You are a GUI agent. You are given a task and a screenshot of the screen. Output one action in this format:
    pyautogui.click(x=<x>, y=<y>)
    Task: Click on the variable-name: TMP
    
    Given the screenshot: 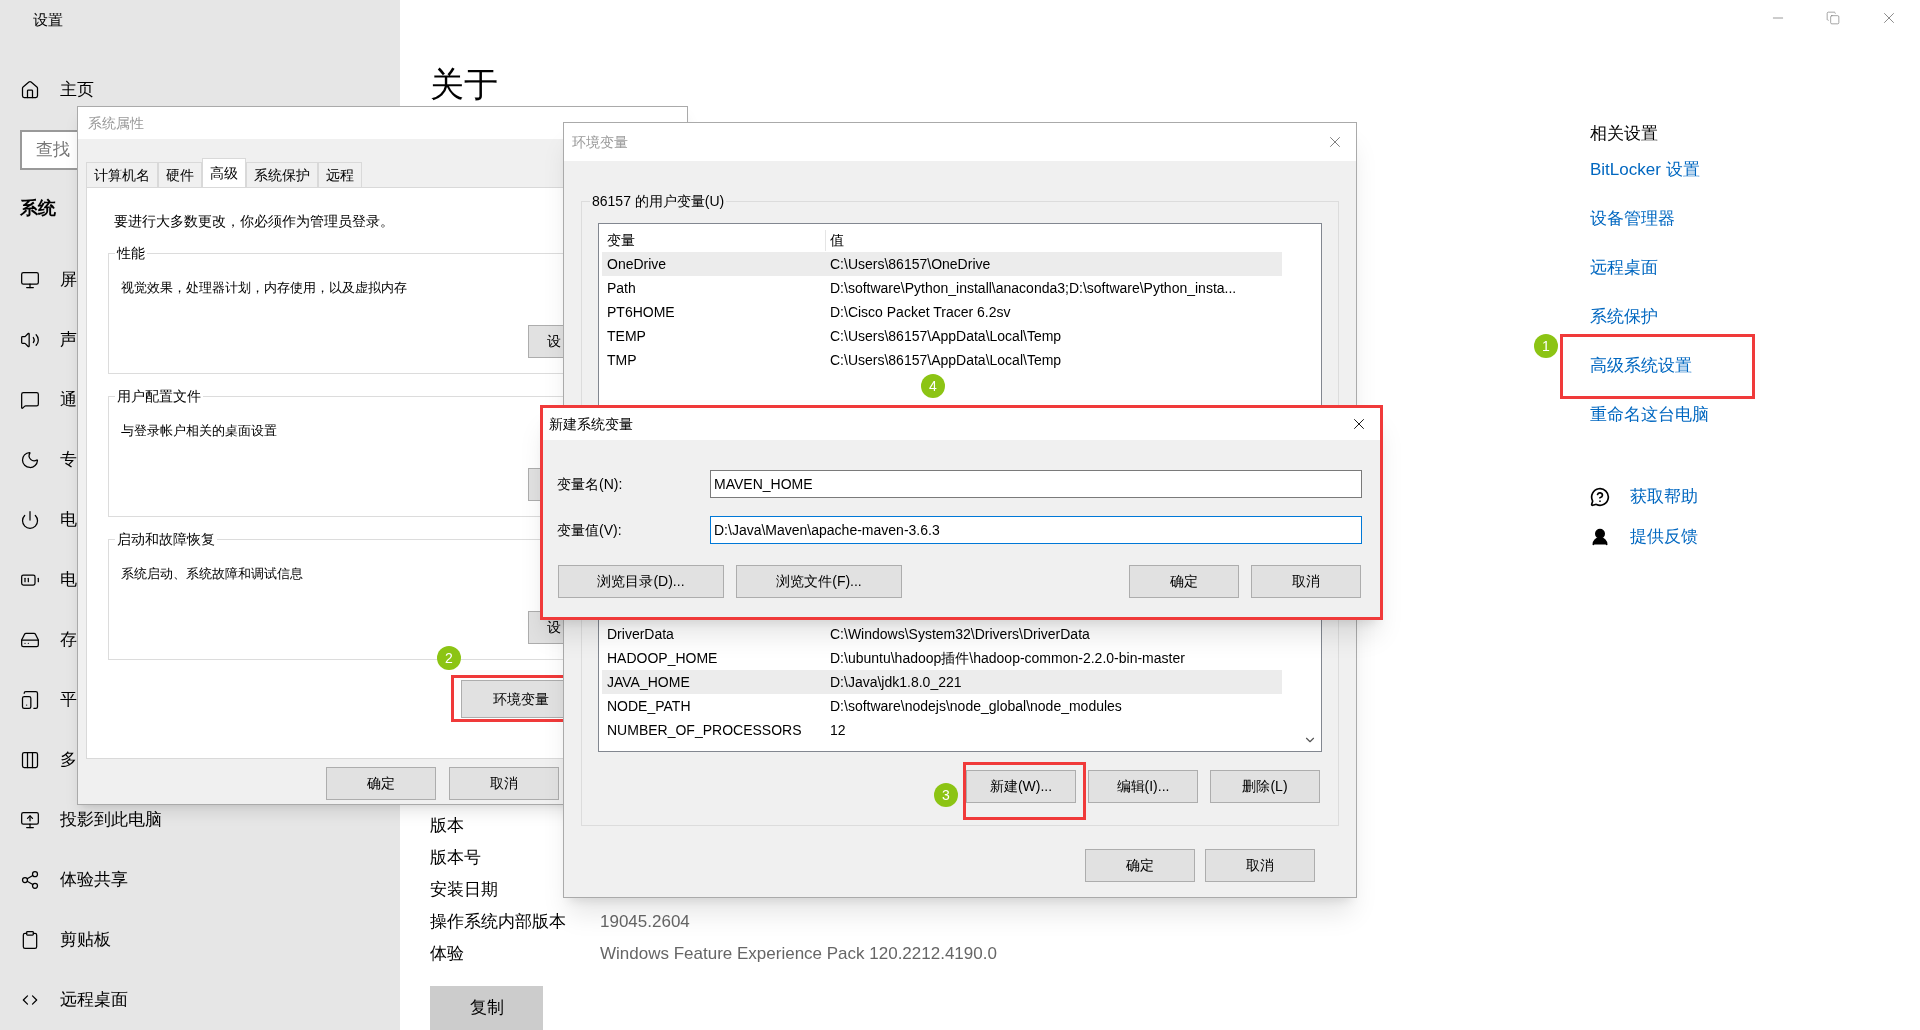 What is the action you would take?
    pyautogui.click(x=622, y=360)
    